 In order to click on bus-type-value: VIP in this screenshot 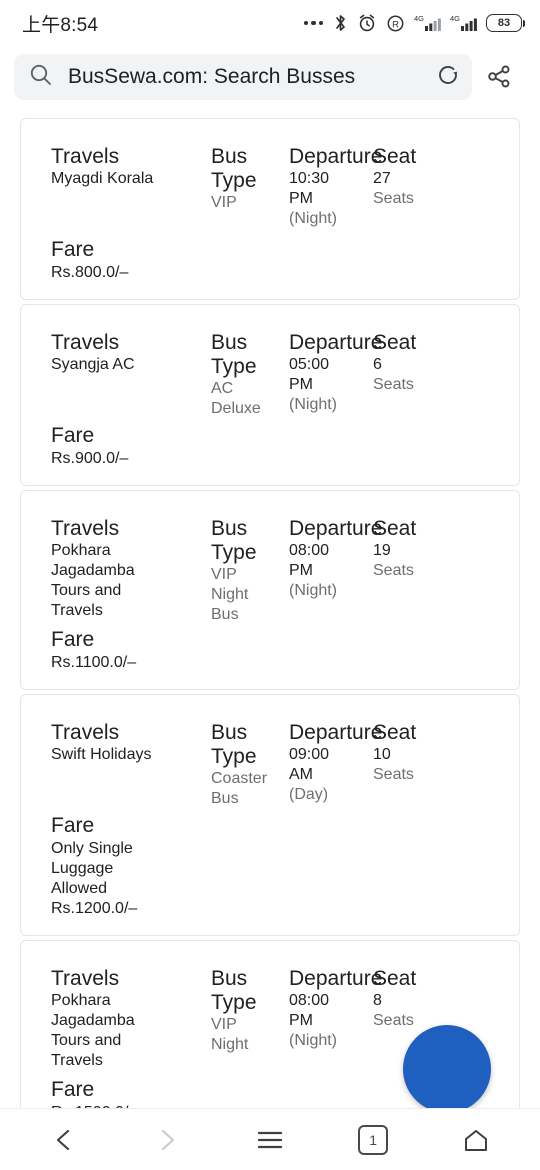, I will do `click(224, 202)`.